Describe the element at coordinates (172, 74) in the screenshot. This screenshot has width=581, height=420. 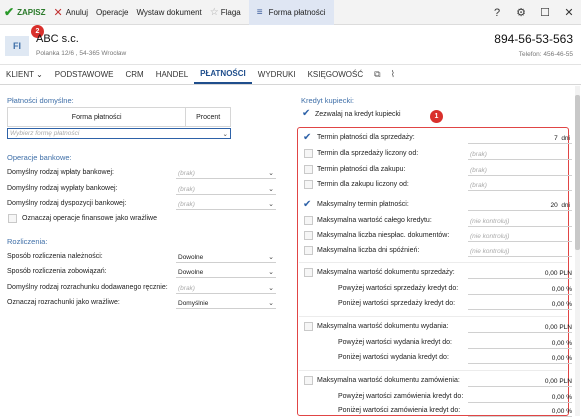
I see `tab-trade: HANDEL` at that location.